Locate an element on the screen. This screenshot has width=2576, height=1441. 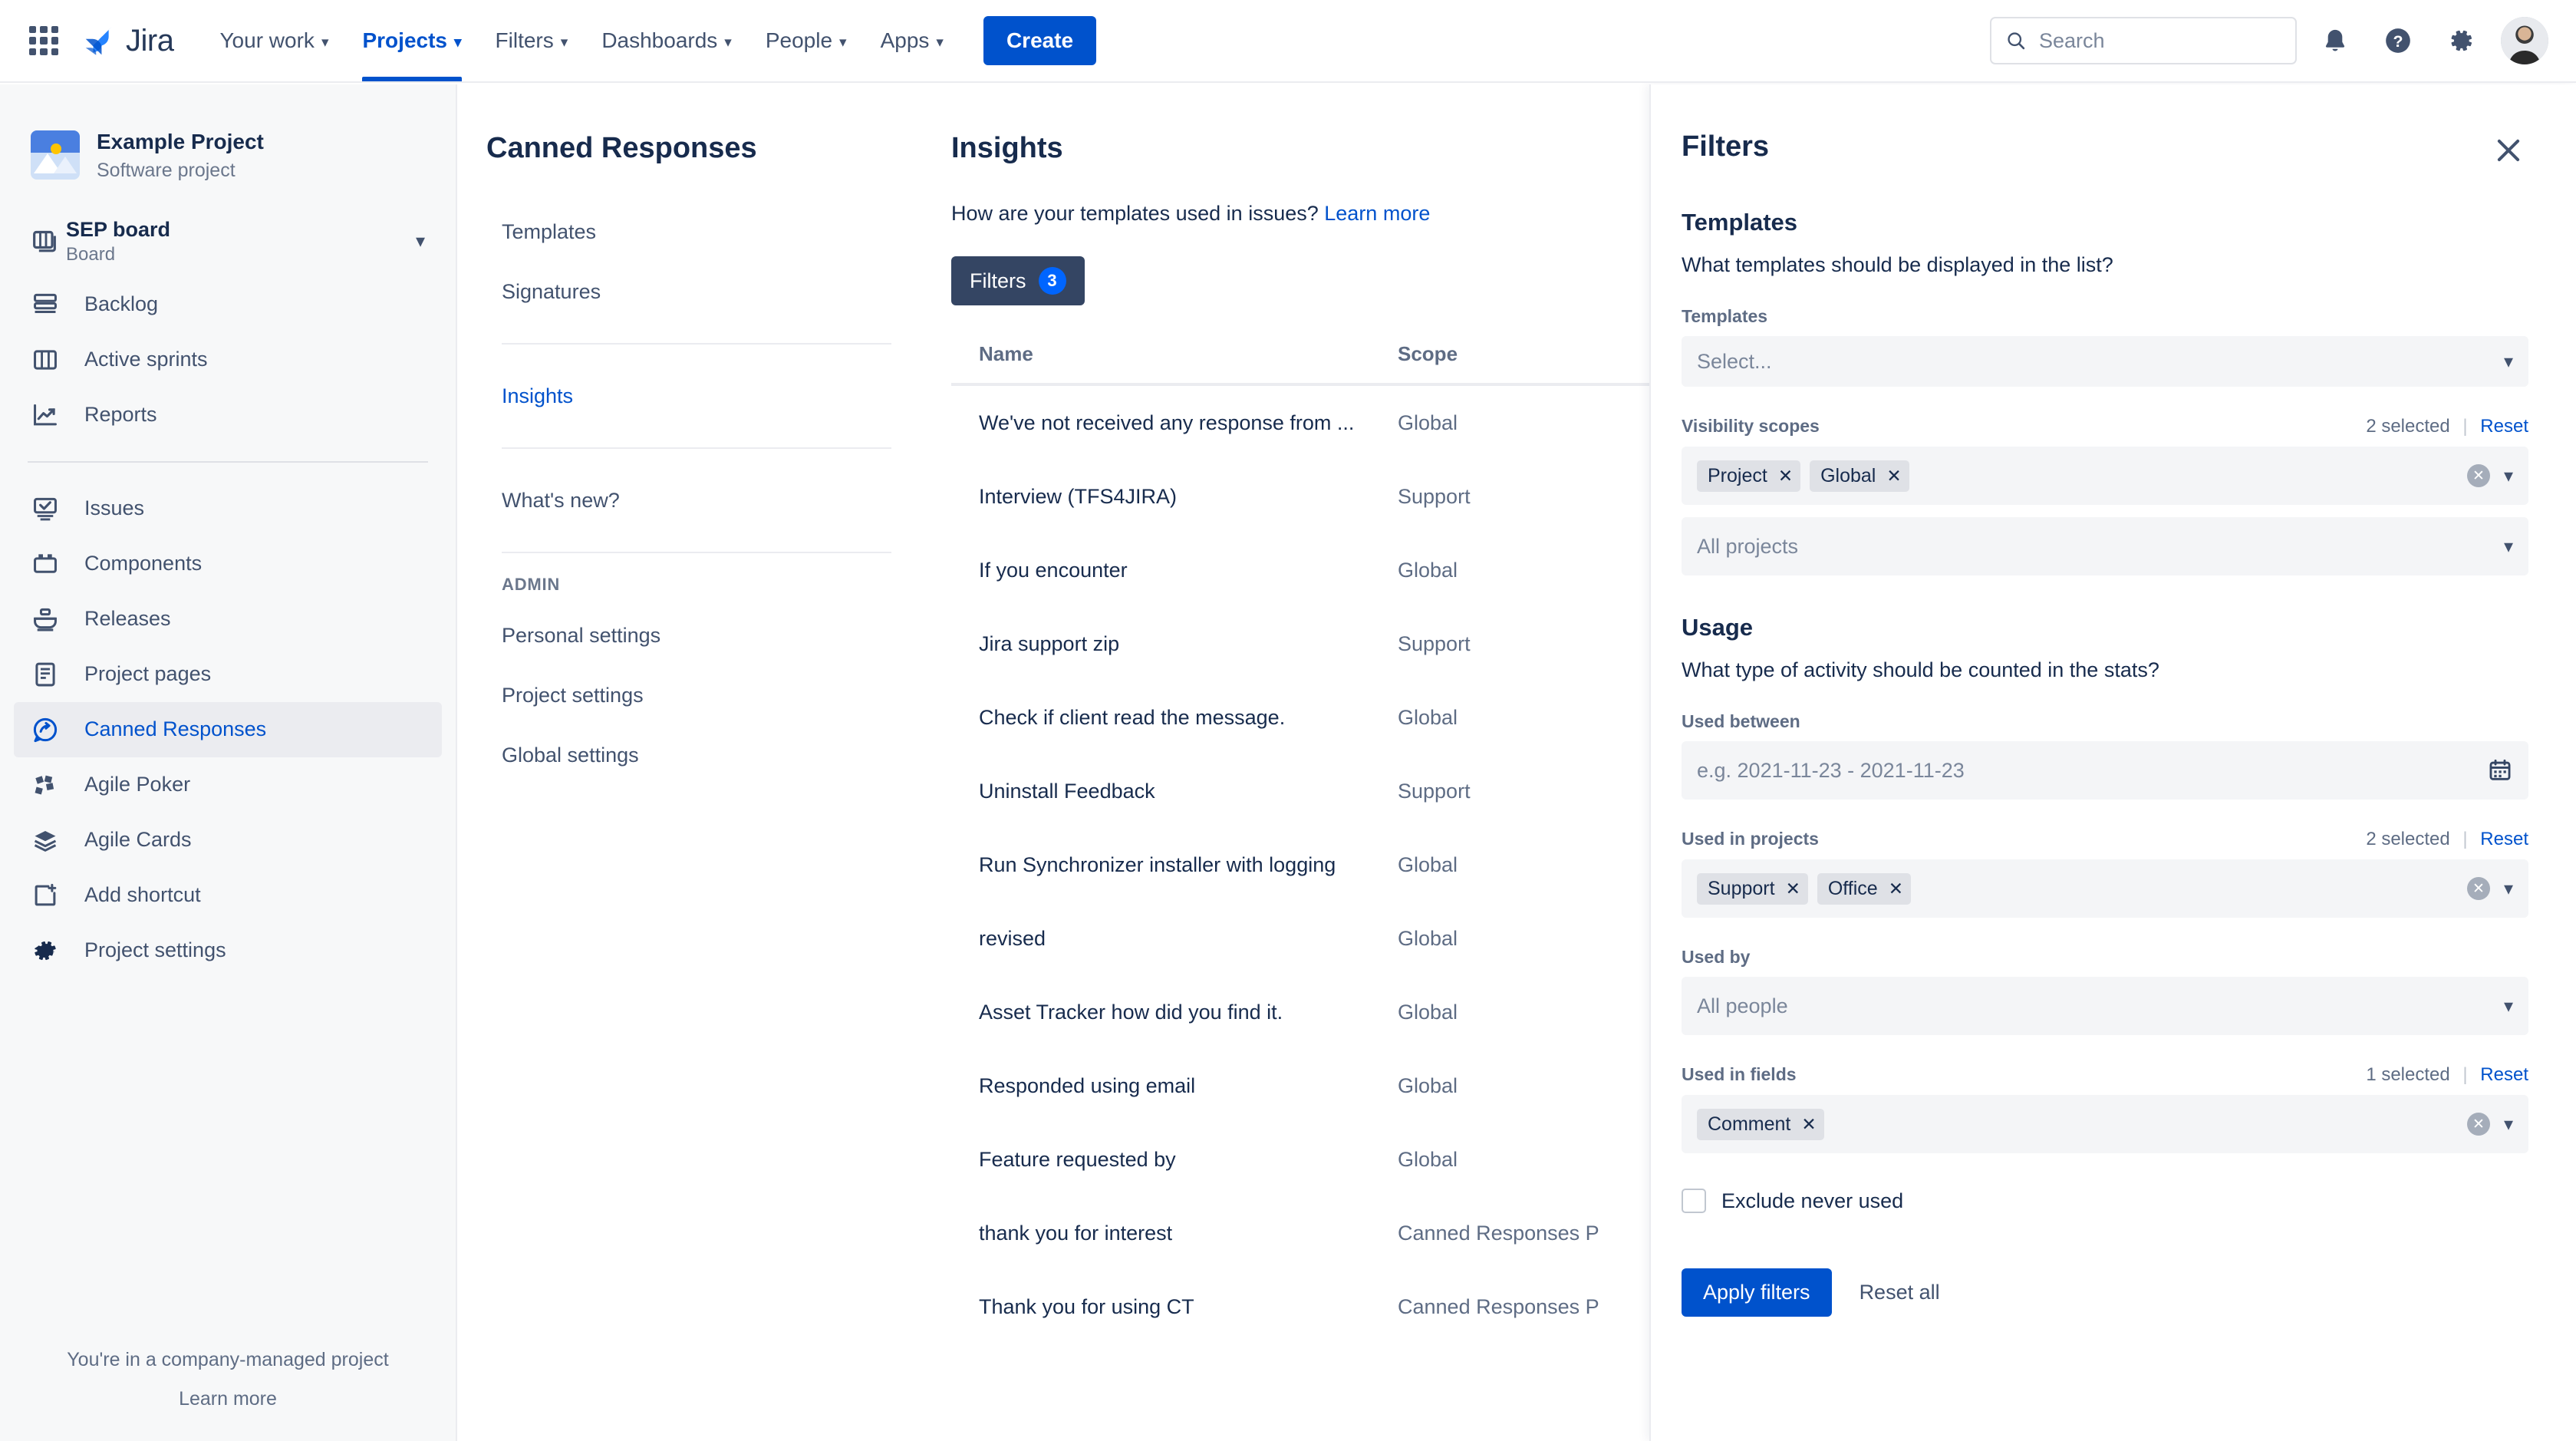
sidebar-item-project-pages: Project pages is located at coordinates (228, 674).